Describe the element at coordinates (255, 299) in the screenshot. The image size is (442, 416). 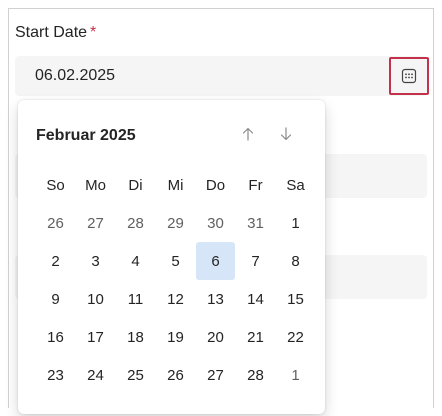
I see `calendar-day: 14` at that location.